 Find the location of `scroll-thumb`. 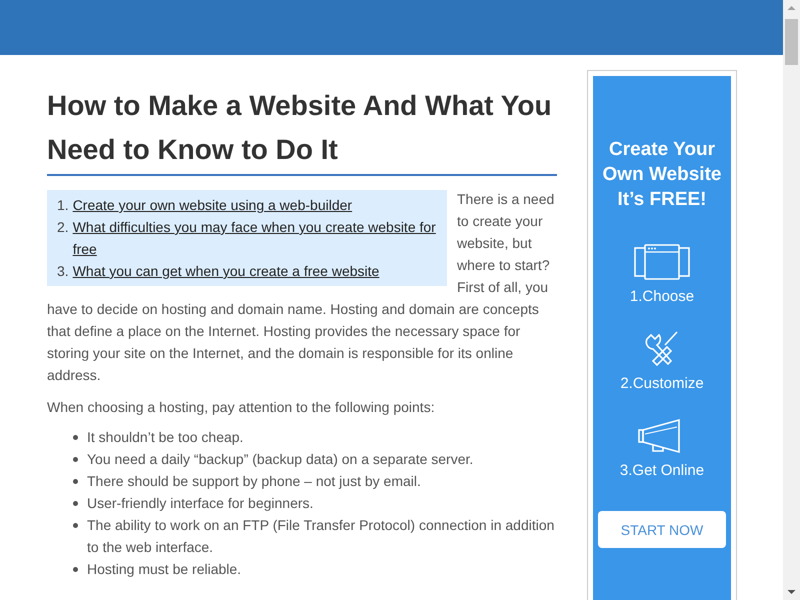

scroll-thumb is located at coordinates (791, 42).